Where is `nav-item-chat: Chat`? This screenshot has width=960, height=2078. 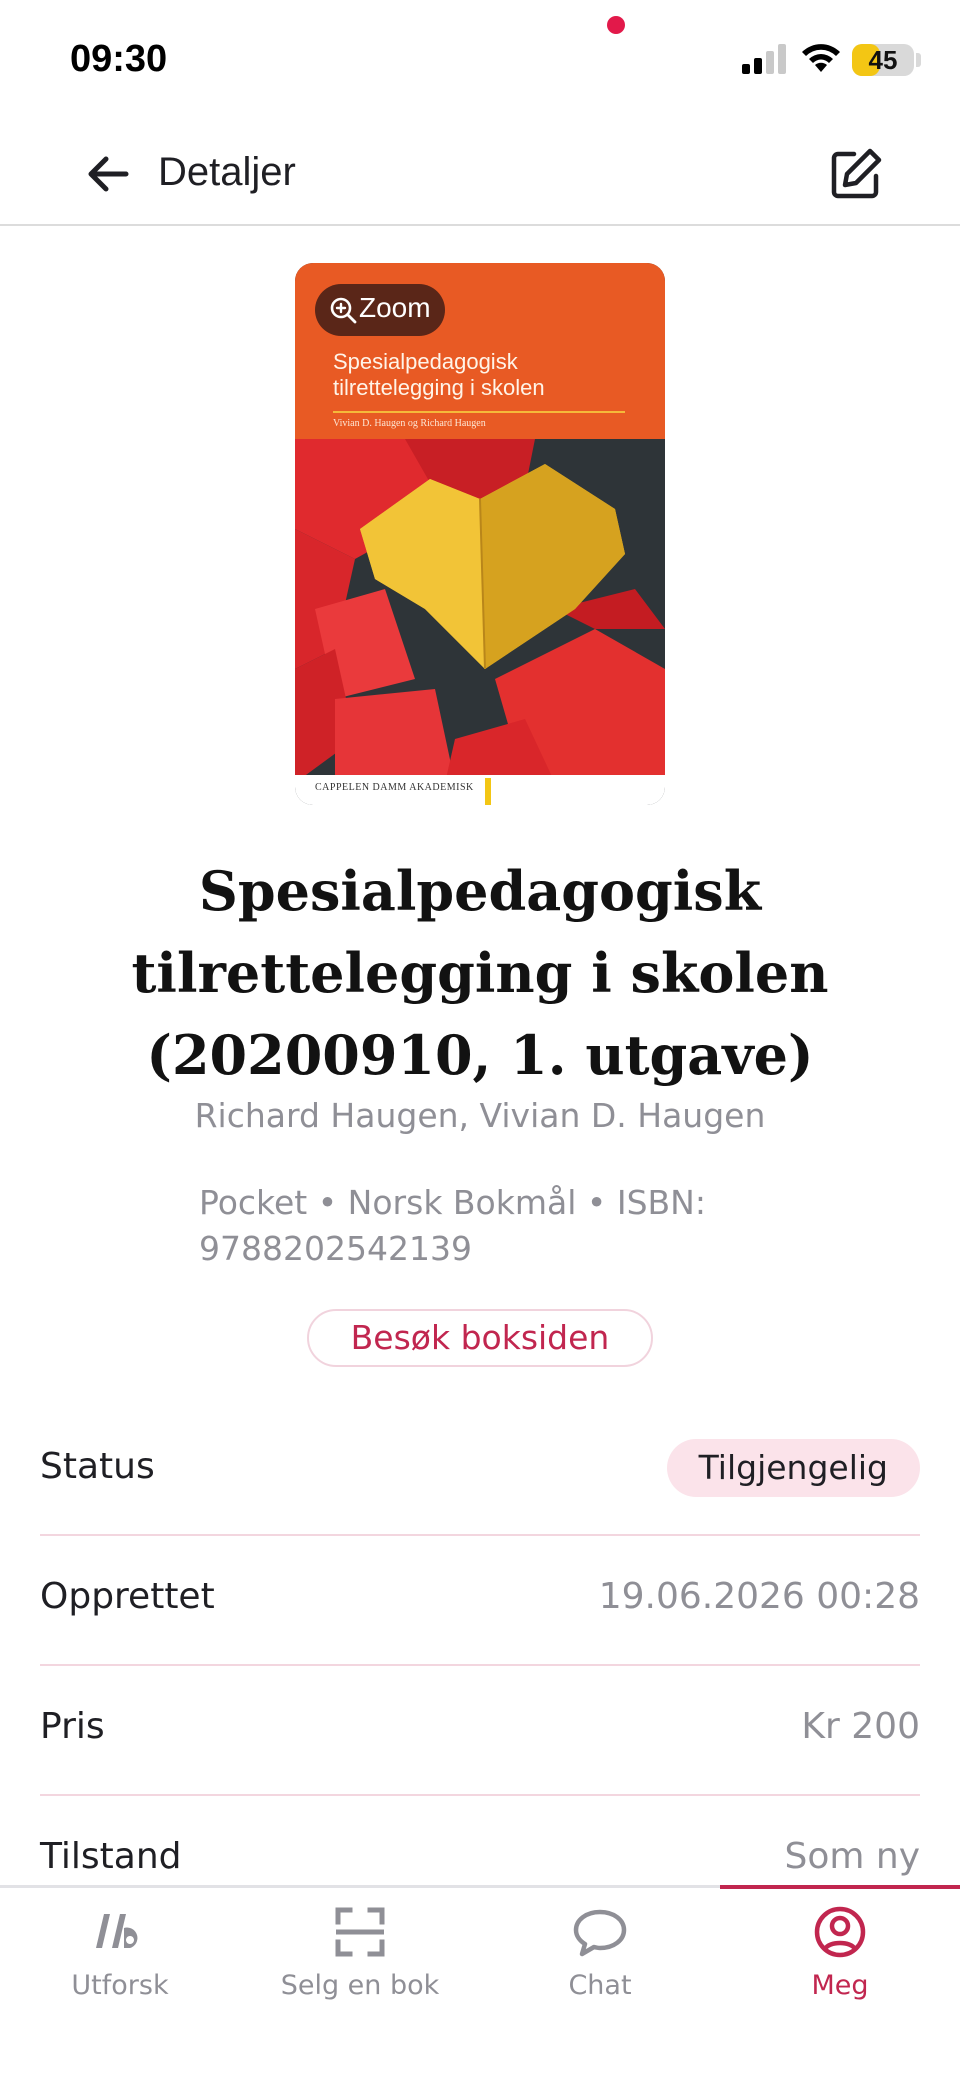 nav-item-chat: Chat is located at coordinates (600, 1953).